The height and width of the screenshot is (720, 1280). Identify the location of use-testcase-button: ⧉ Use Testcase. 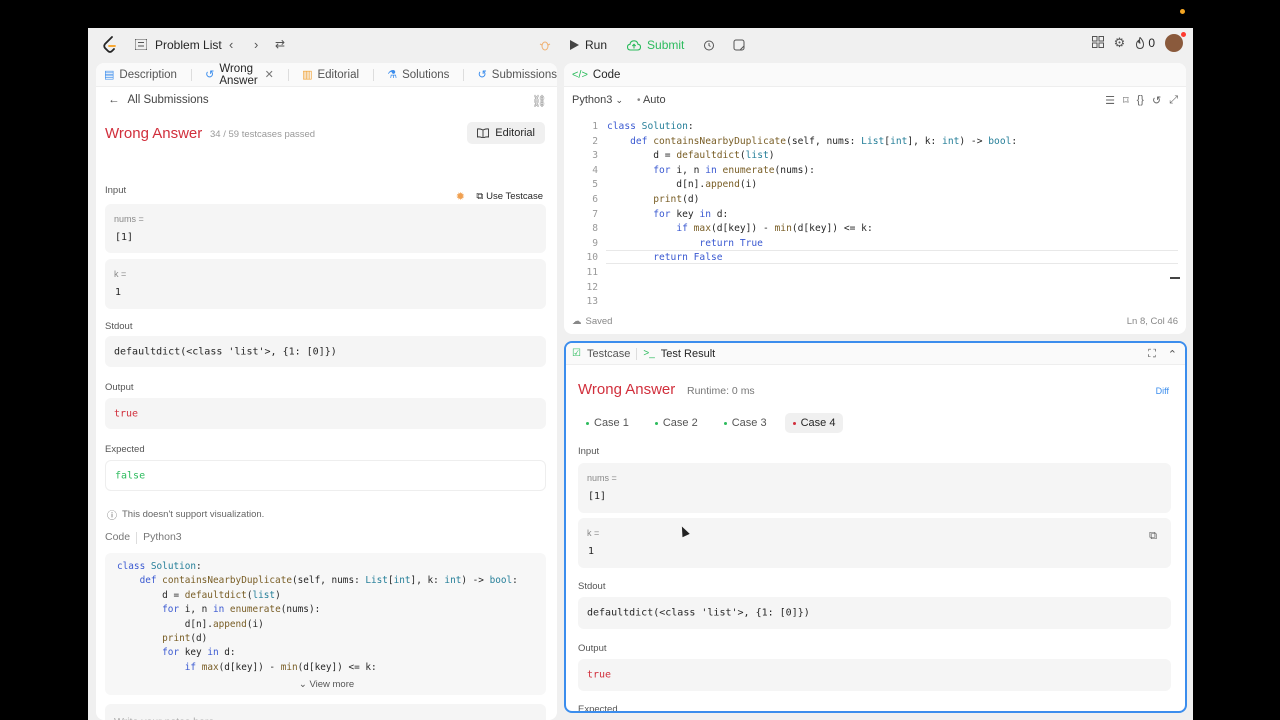
(509, 196).